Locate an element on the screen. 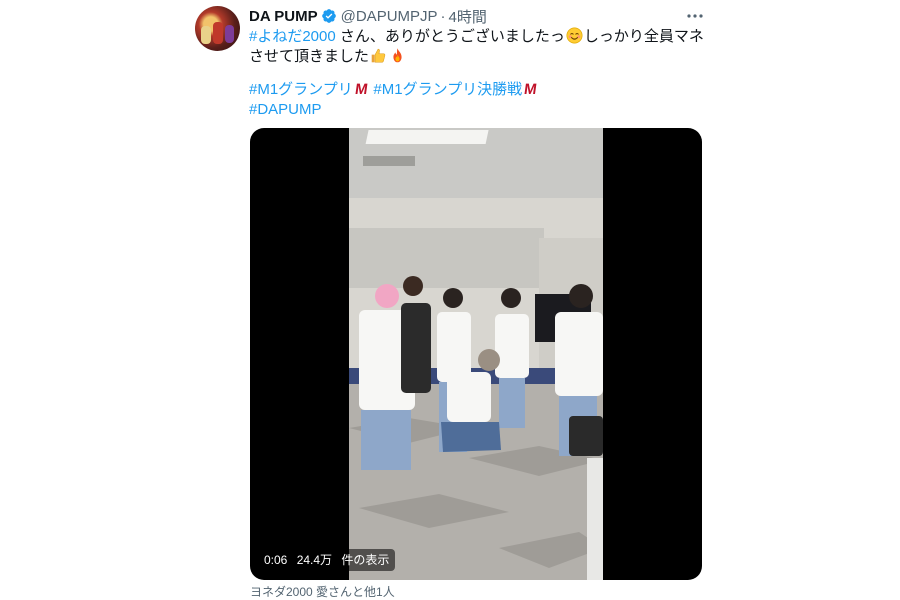 This screenshot has height=600, width=900. video-stats-overlay: 0:06 24.4万 件の表示 is located at coordinates (327, 560).